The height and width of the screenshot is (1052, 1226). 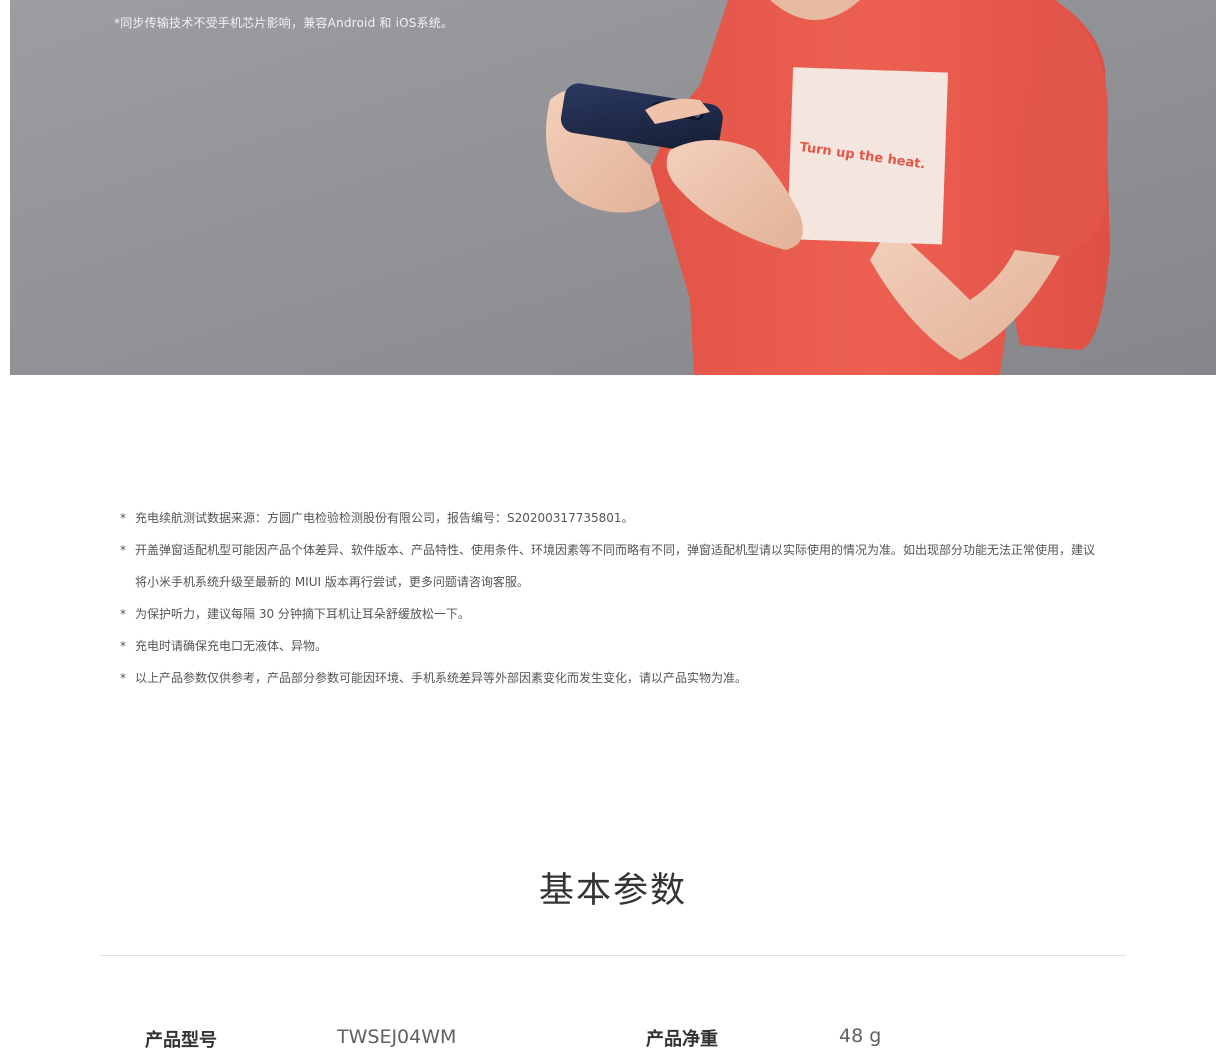 I want to click on spec-section-title: 基本参数, so click(x=612, y=891).